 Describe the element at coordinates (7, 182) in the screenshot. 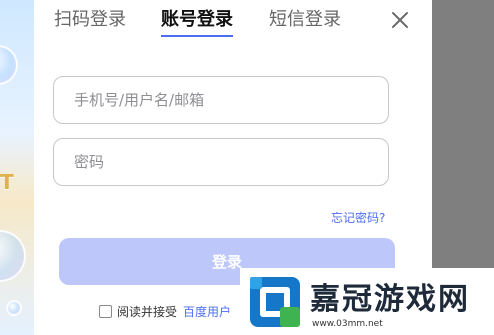

I see `background-partial-text: T` at that location.